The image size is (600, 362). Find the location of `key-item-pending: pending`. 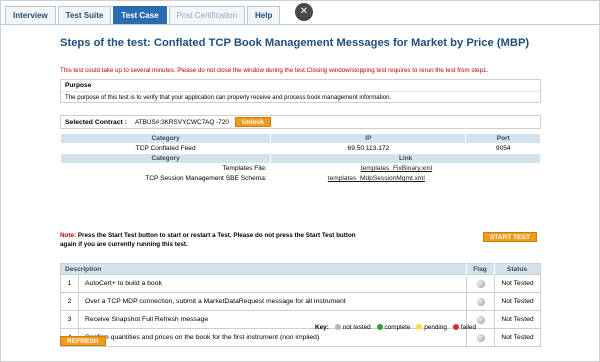

key-item-pending: pending is located at coordinates (431, 327).